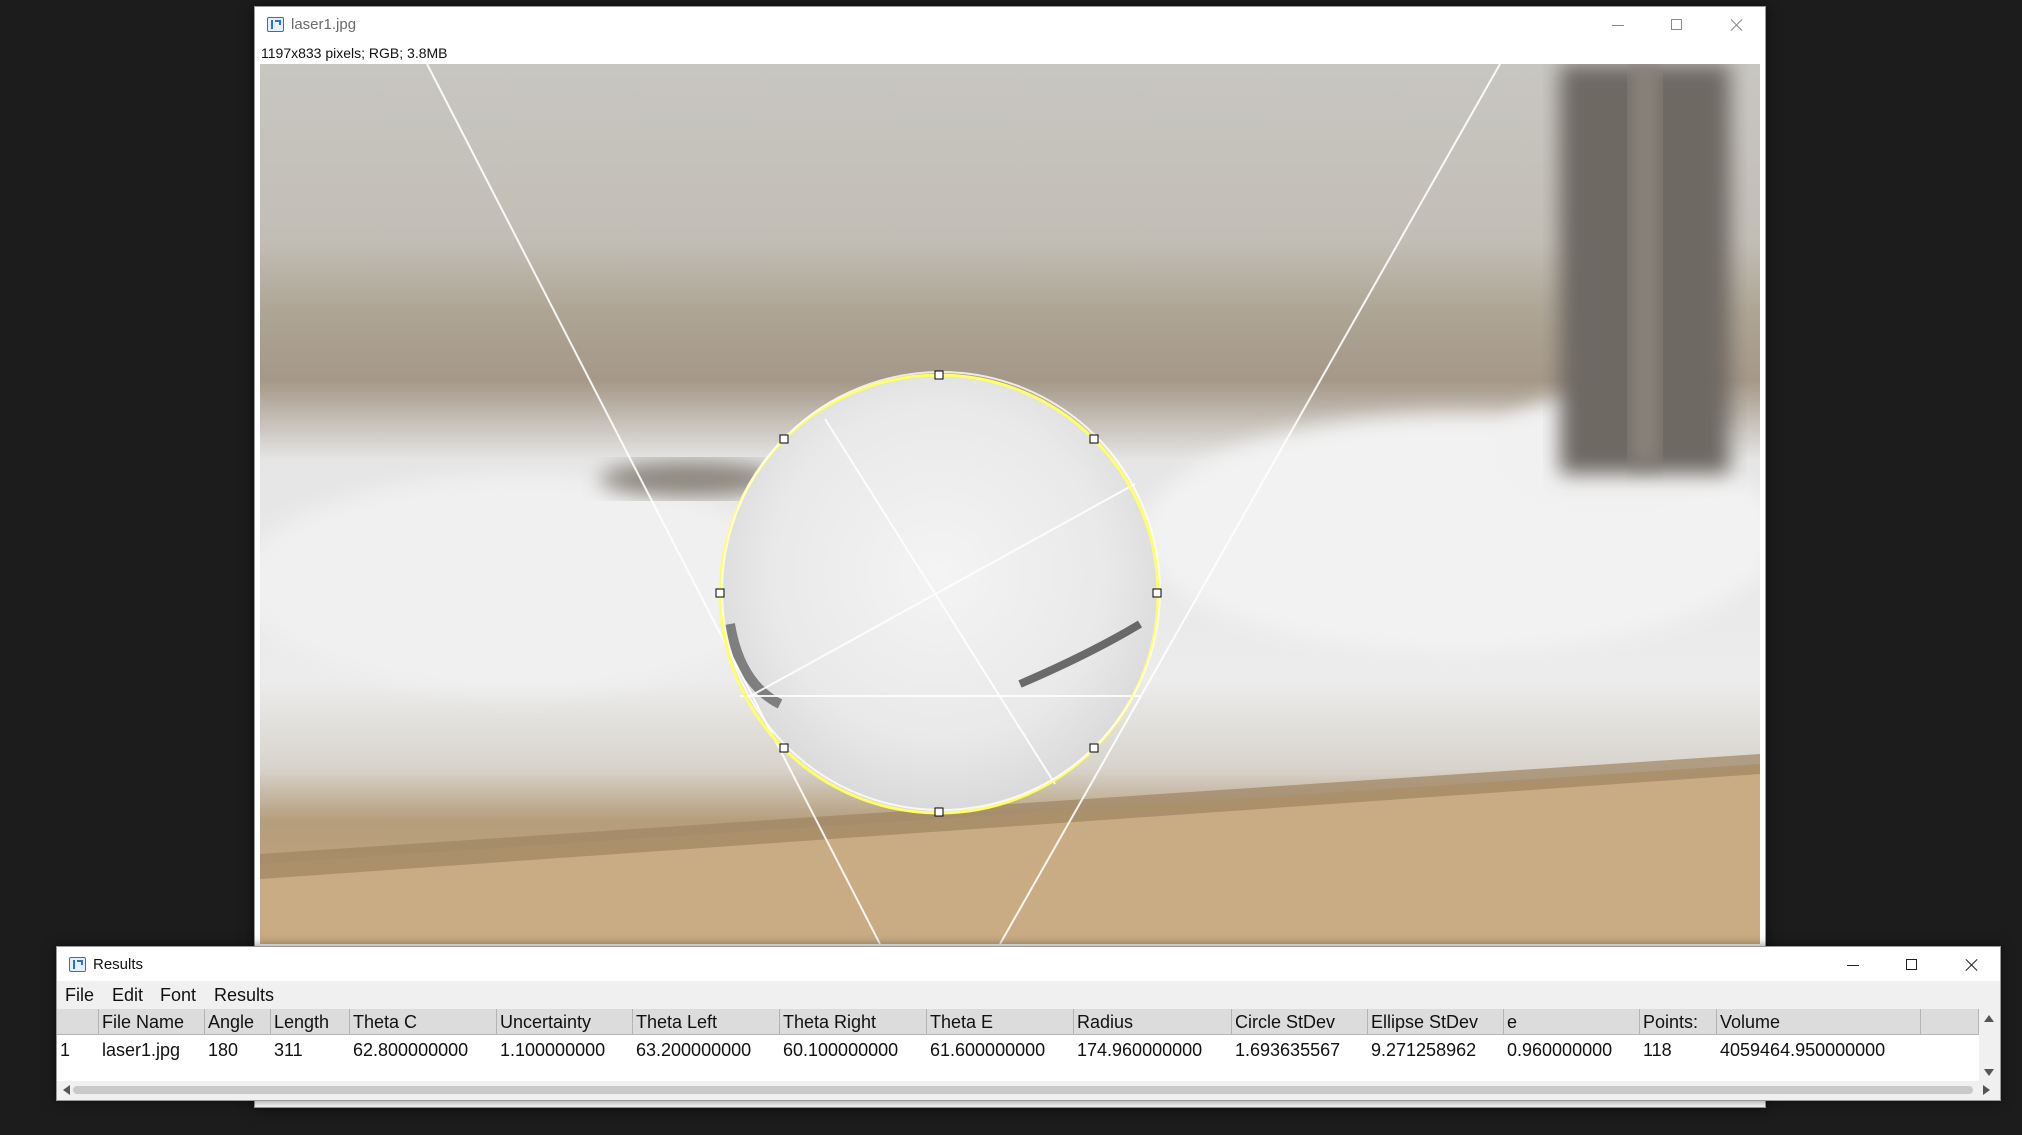  Describe the element at coordinates (1010, 25) in the screenshot. I see `image-window-titlebar: laser1.jpg` at that location.